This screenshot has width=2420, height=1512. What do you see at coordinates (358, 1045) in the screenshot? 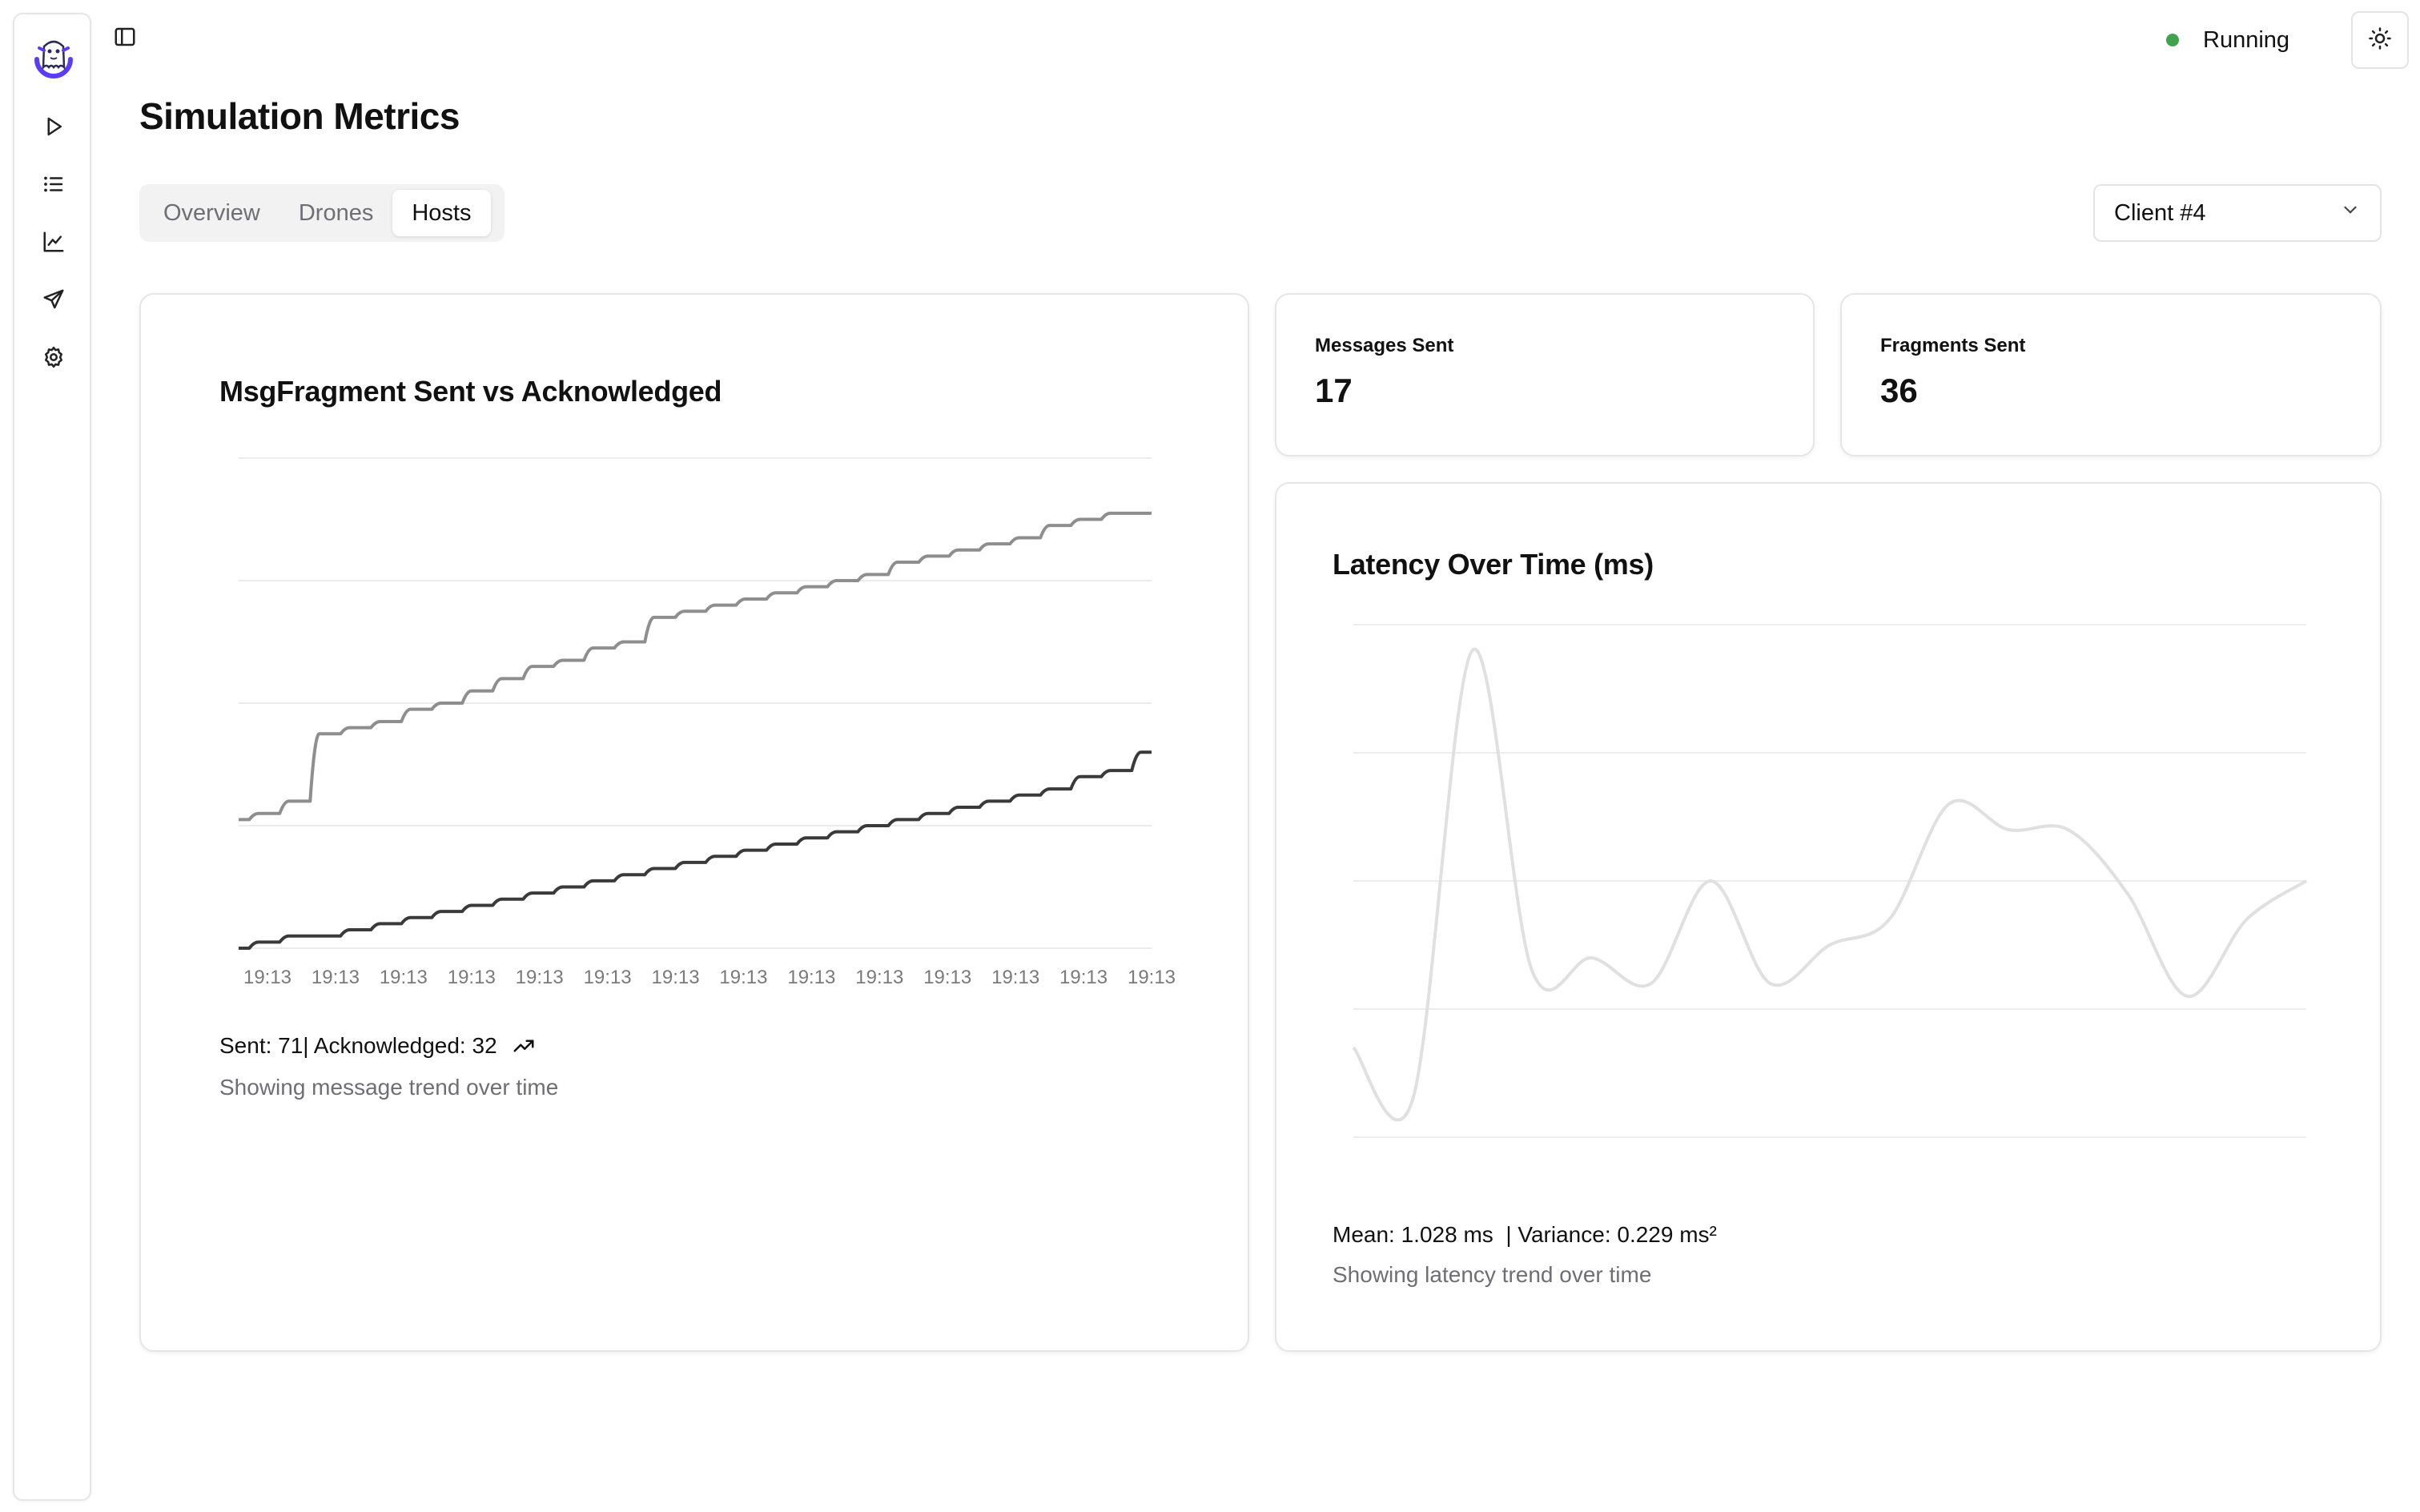
I see `msg-summary-text: Sent: 71| Acknowledged: 32` at bounding box center [358, 1045].